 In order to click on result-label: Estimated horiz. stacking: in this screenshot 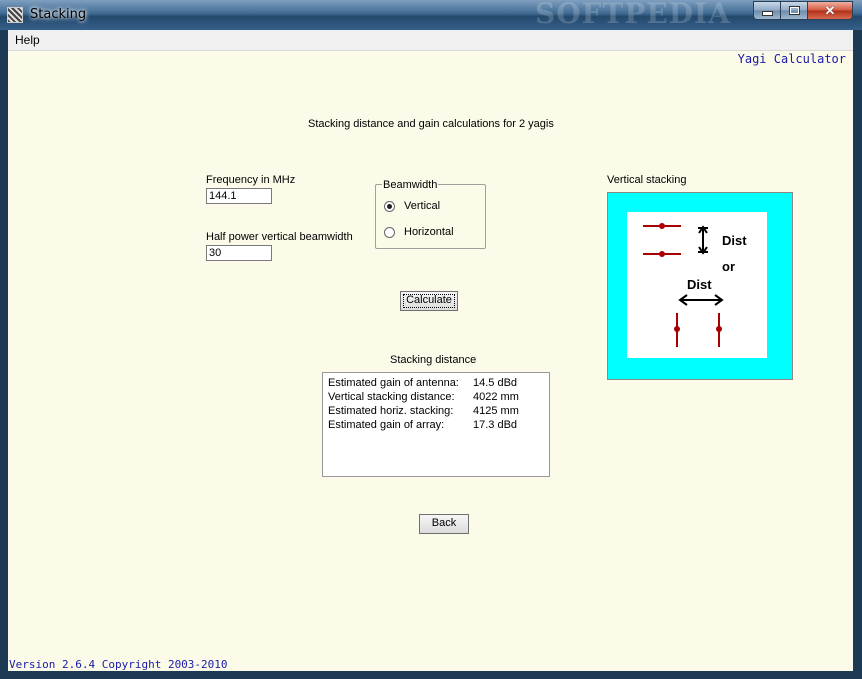, I will do `click(391, 411)`.